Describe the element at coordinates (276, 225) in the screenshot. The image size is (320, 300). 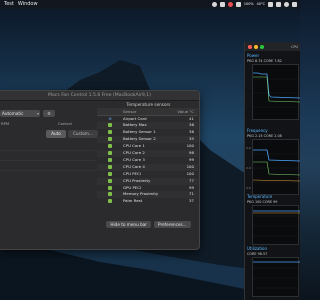
I see `temperature-graph` at that location.